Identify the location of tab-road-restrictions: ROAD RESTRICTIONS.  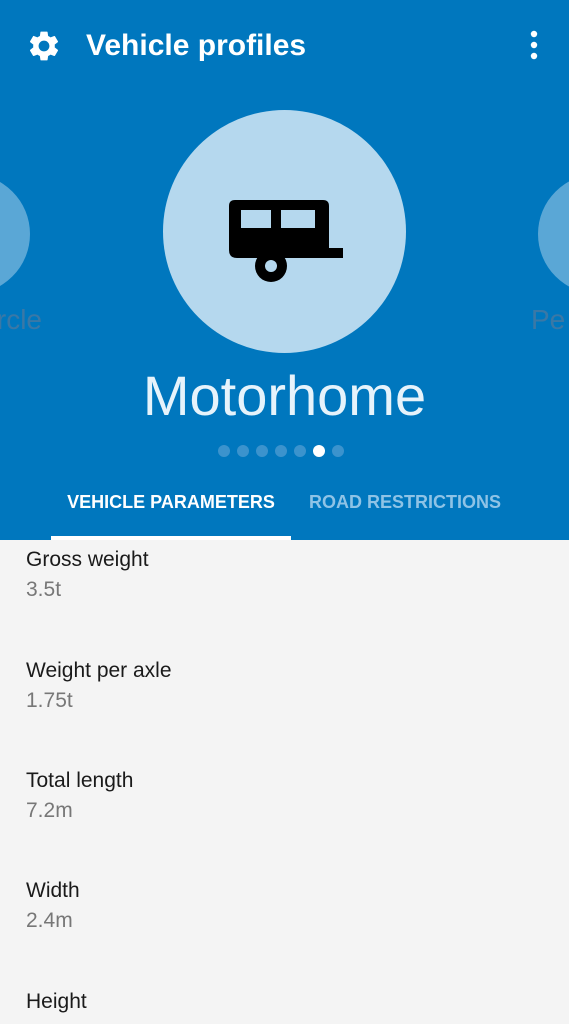
(405, 510).